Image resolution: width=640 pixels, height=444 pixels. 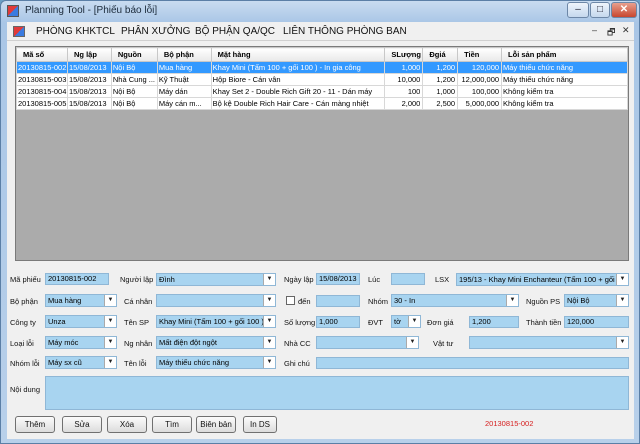 What do you see at coordinates (404, 54) in the screenshot?
I see `column-header: SLượng` at bounding box center [404, 54].